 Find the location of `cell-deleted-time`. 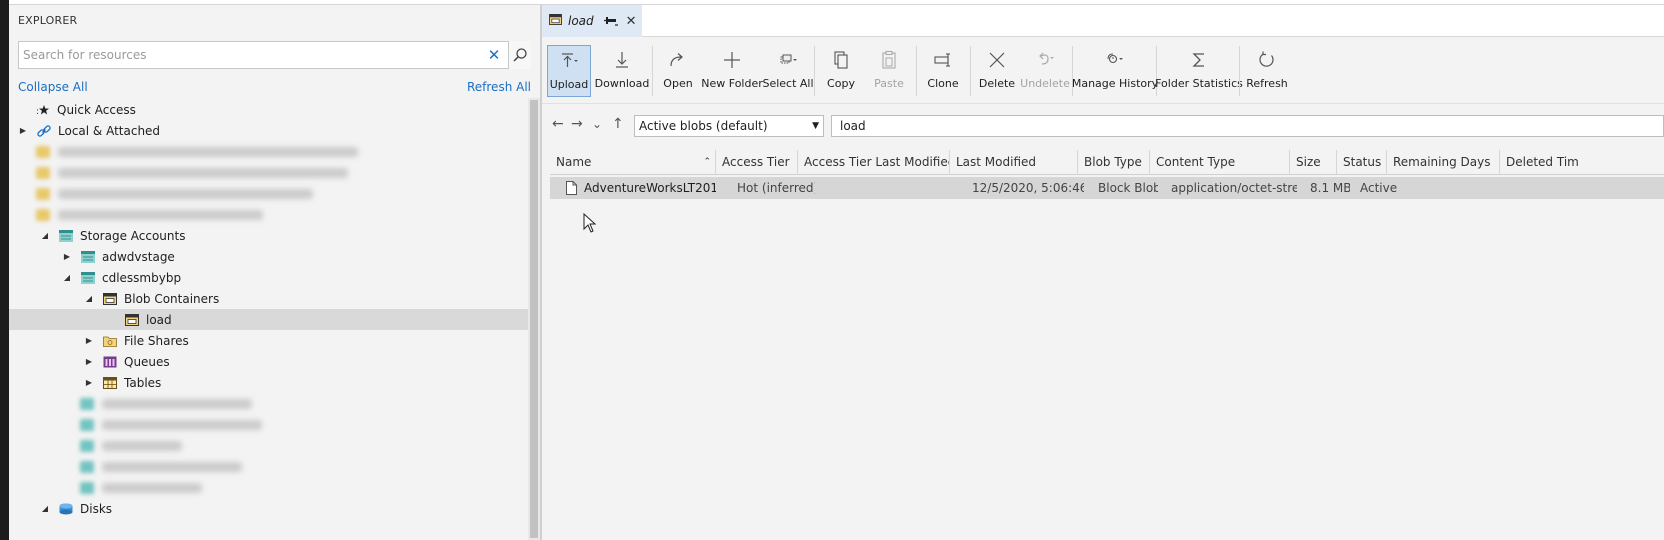

cell-deleted-time is located at coordinates (1582, 188).